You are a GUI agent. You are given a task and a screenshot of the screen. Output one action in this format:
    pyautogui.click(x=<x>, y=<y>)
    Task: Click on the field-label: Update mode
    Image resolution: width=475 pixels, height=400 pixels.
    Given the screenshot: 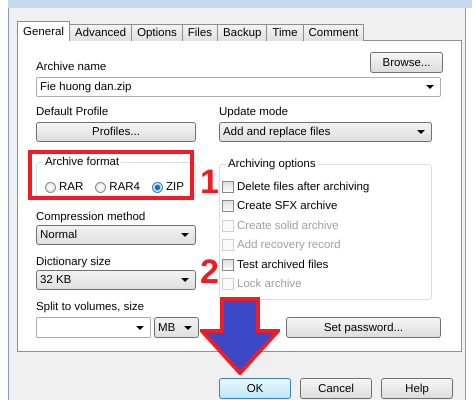 What is the action you would take?
    pyautogui.click(x=254, y=112)
    